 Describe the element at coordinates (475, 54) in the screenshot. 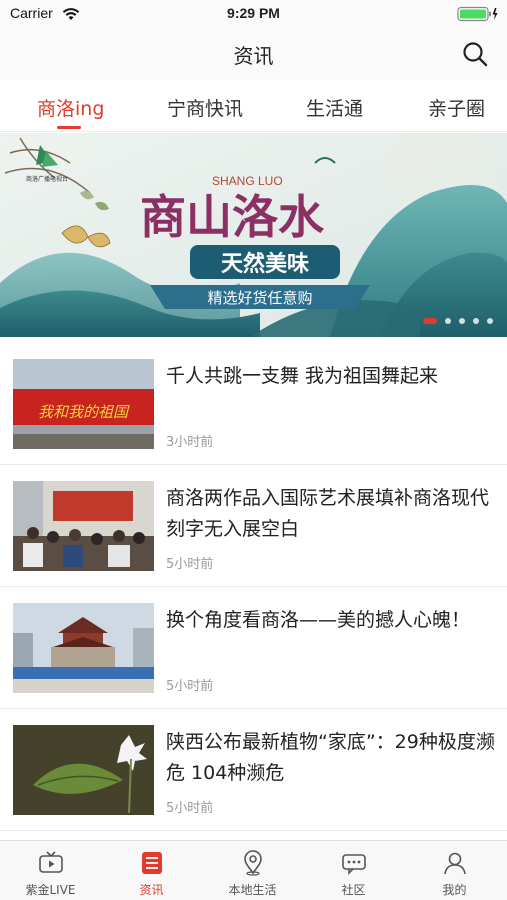

I see `search-icon` at that location.